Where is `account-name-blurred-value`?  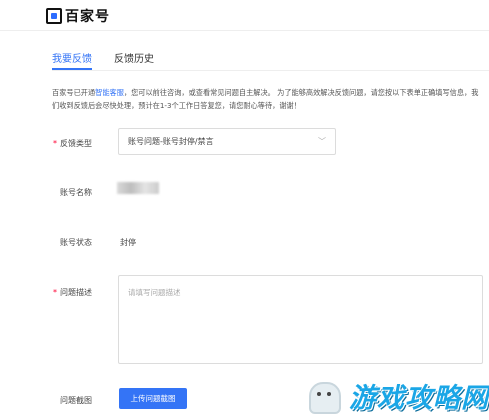
account-name-blurred-value is located at coordinates (138, 188).